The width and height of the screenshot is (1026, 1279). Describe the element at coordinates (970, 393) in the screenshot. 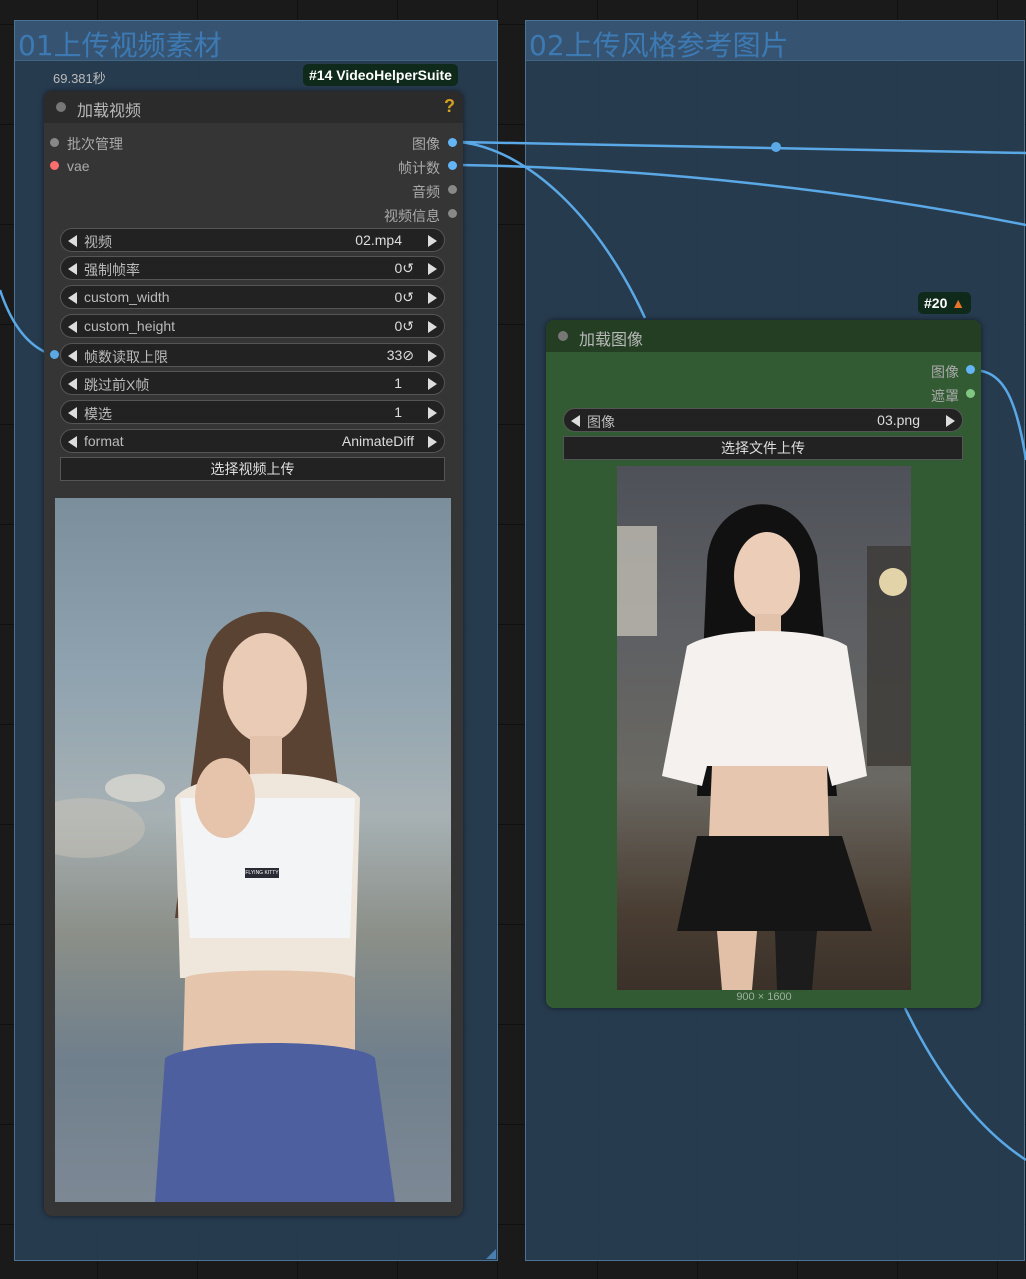

I see `output-slot-mask` at that location.